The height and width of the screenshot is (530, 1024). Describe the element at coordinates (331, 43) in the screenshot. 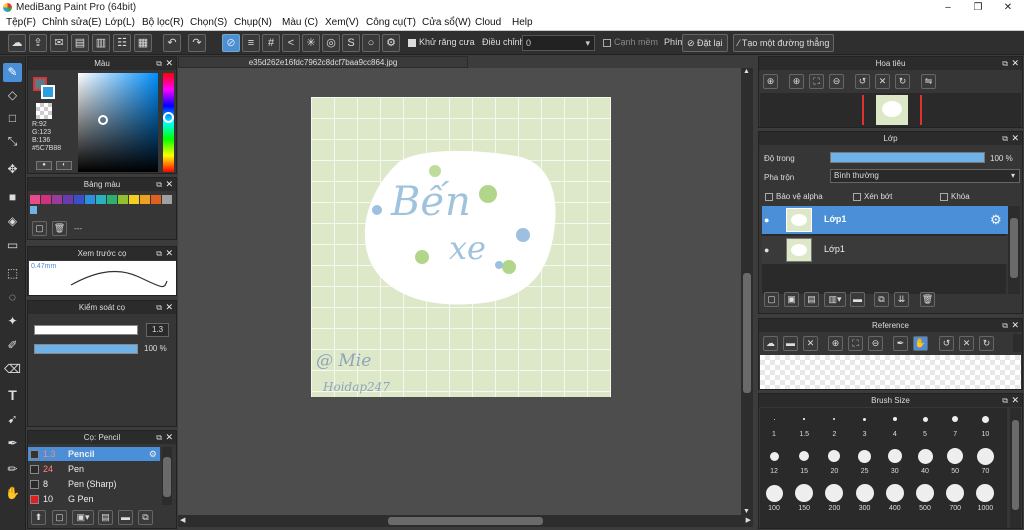

I see `concentric-snap-icon: ◎` at that location.